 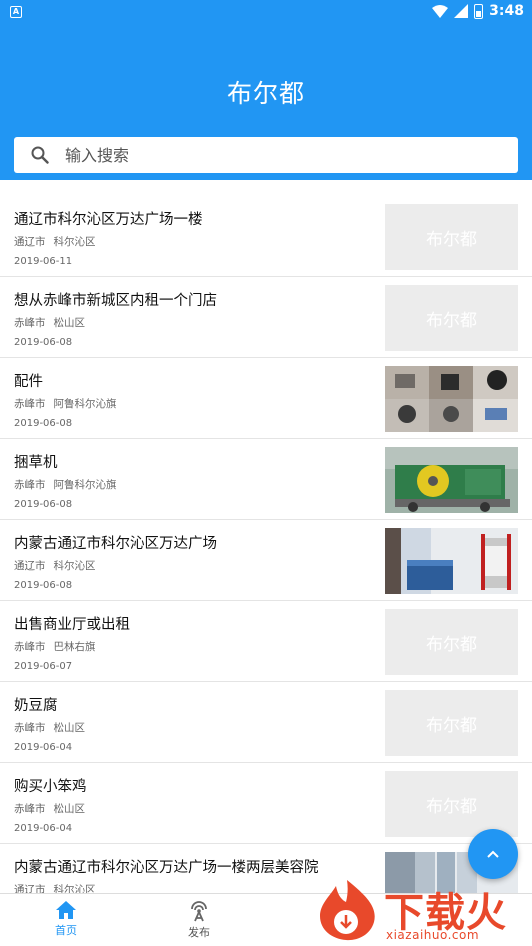 I want to click on listing-date: 2019-06-11, so click(x=43, y=261).